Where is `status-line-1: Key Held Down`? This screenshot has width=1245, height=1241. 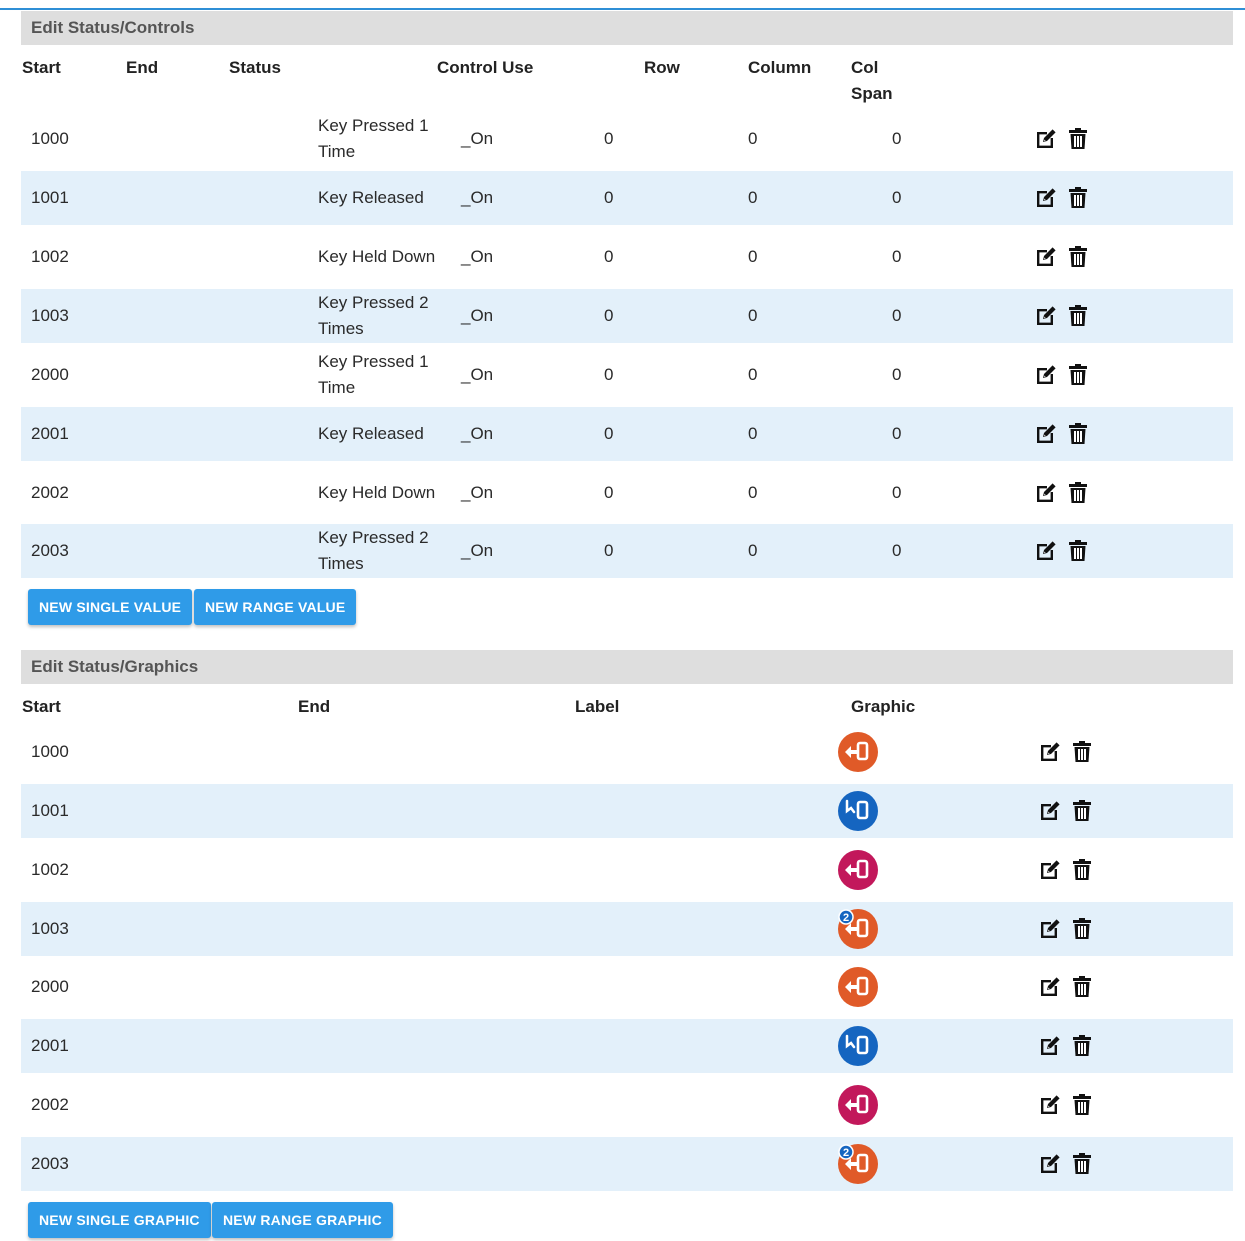
status-line-1: Key Held Down is located at coordinates (377, 492).